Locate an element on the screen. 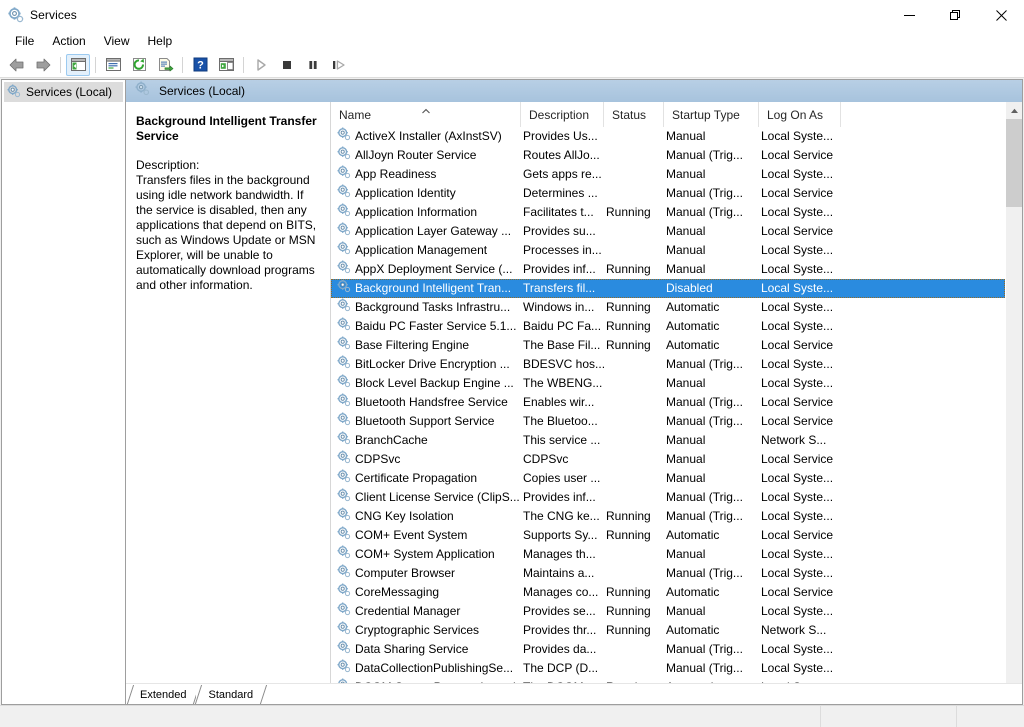 The height and width of the screenshot is (727, 1024). console-tree-pane: Services (Local) is located at coordinates (63, 392).